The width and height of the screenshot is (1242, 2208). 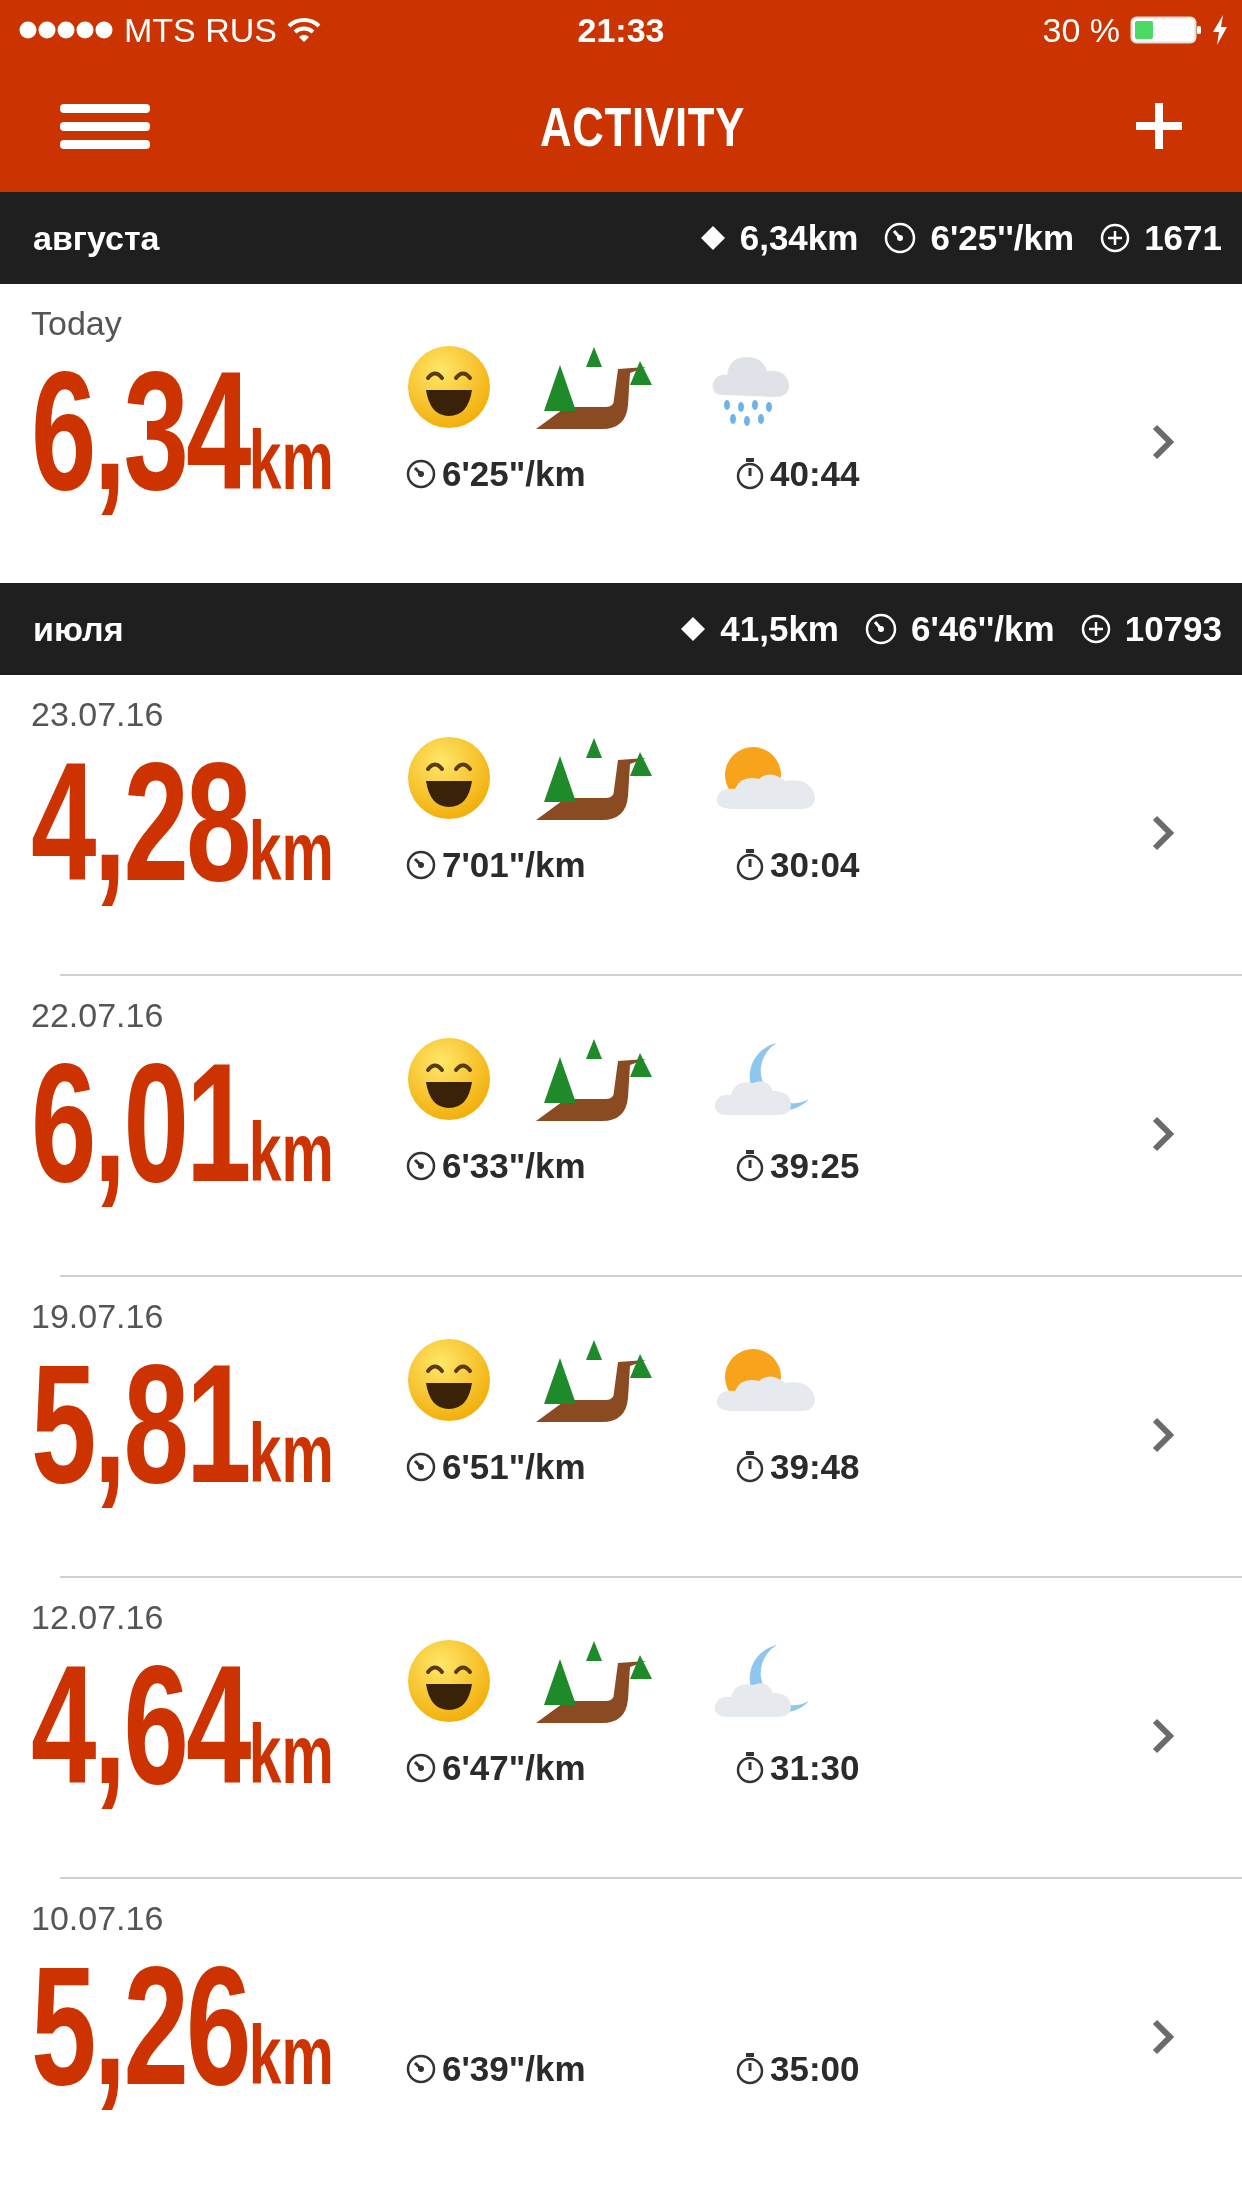 I want to click on run-pace: 6'25"/km, so click(x=514, y=474).